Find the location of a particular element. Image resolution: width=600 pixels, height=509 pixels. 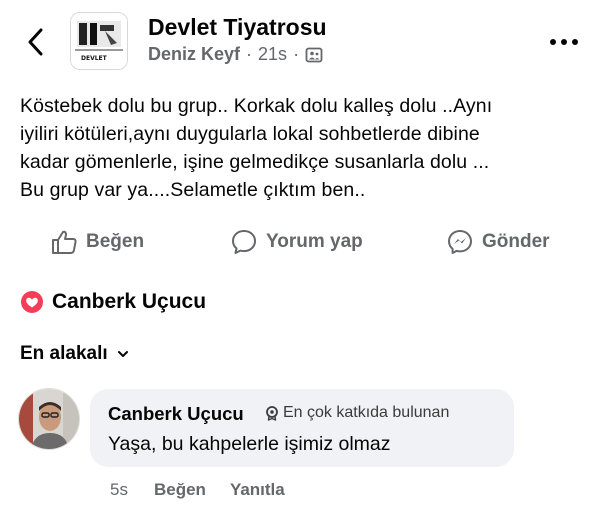

group-avatar: DEVLET is located at coordinates (99, 41).